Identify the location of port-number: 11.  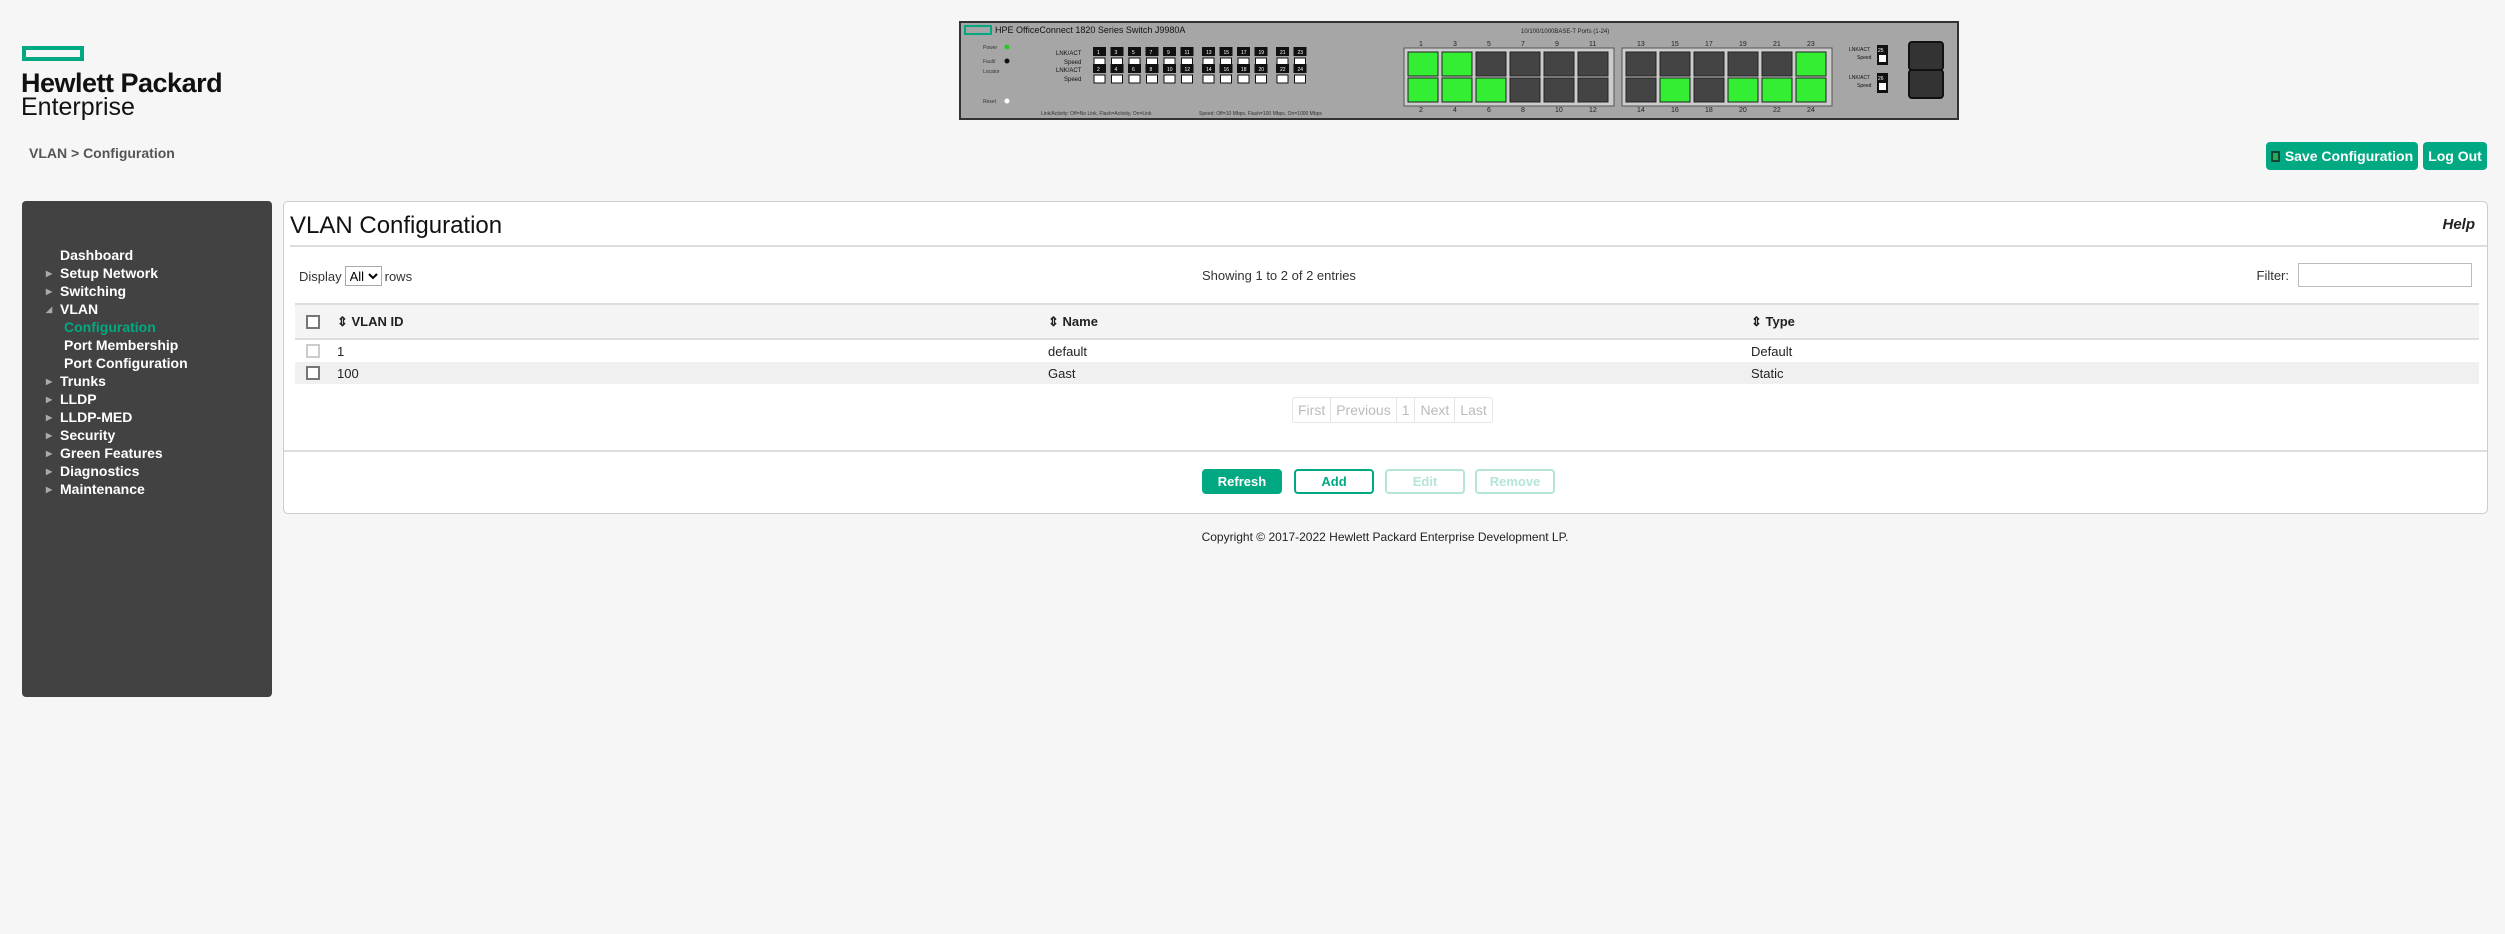
(1592, 44).